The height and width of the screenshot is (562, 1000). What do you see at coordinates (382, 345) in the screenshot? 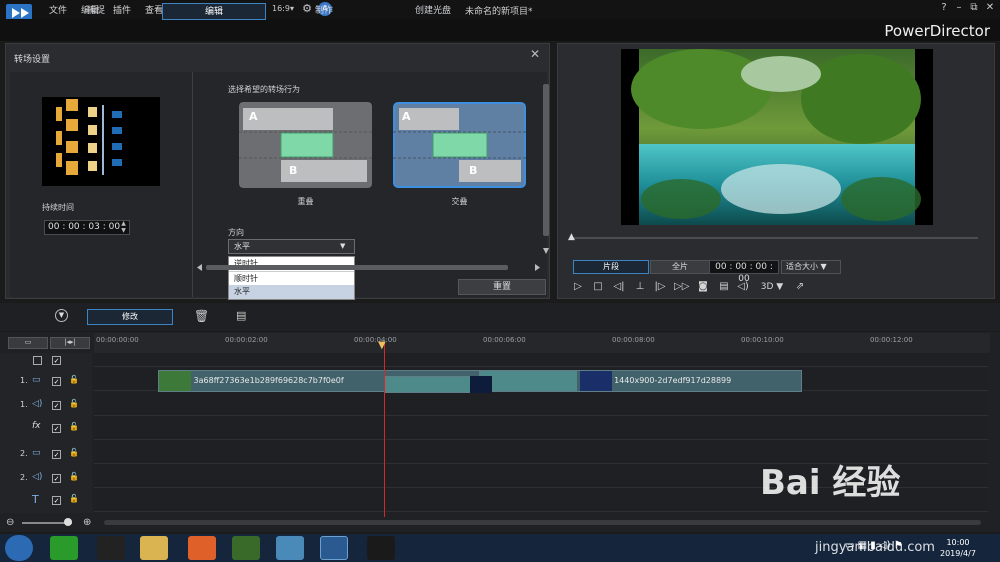
I see `playhead-handle: ▼` at bounding box center [382, 345].